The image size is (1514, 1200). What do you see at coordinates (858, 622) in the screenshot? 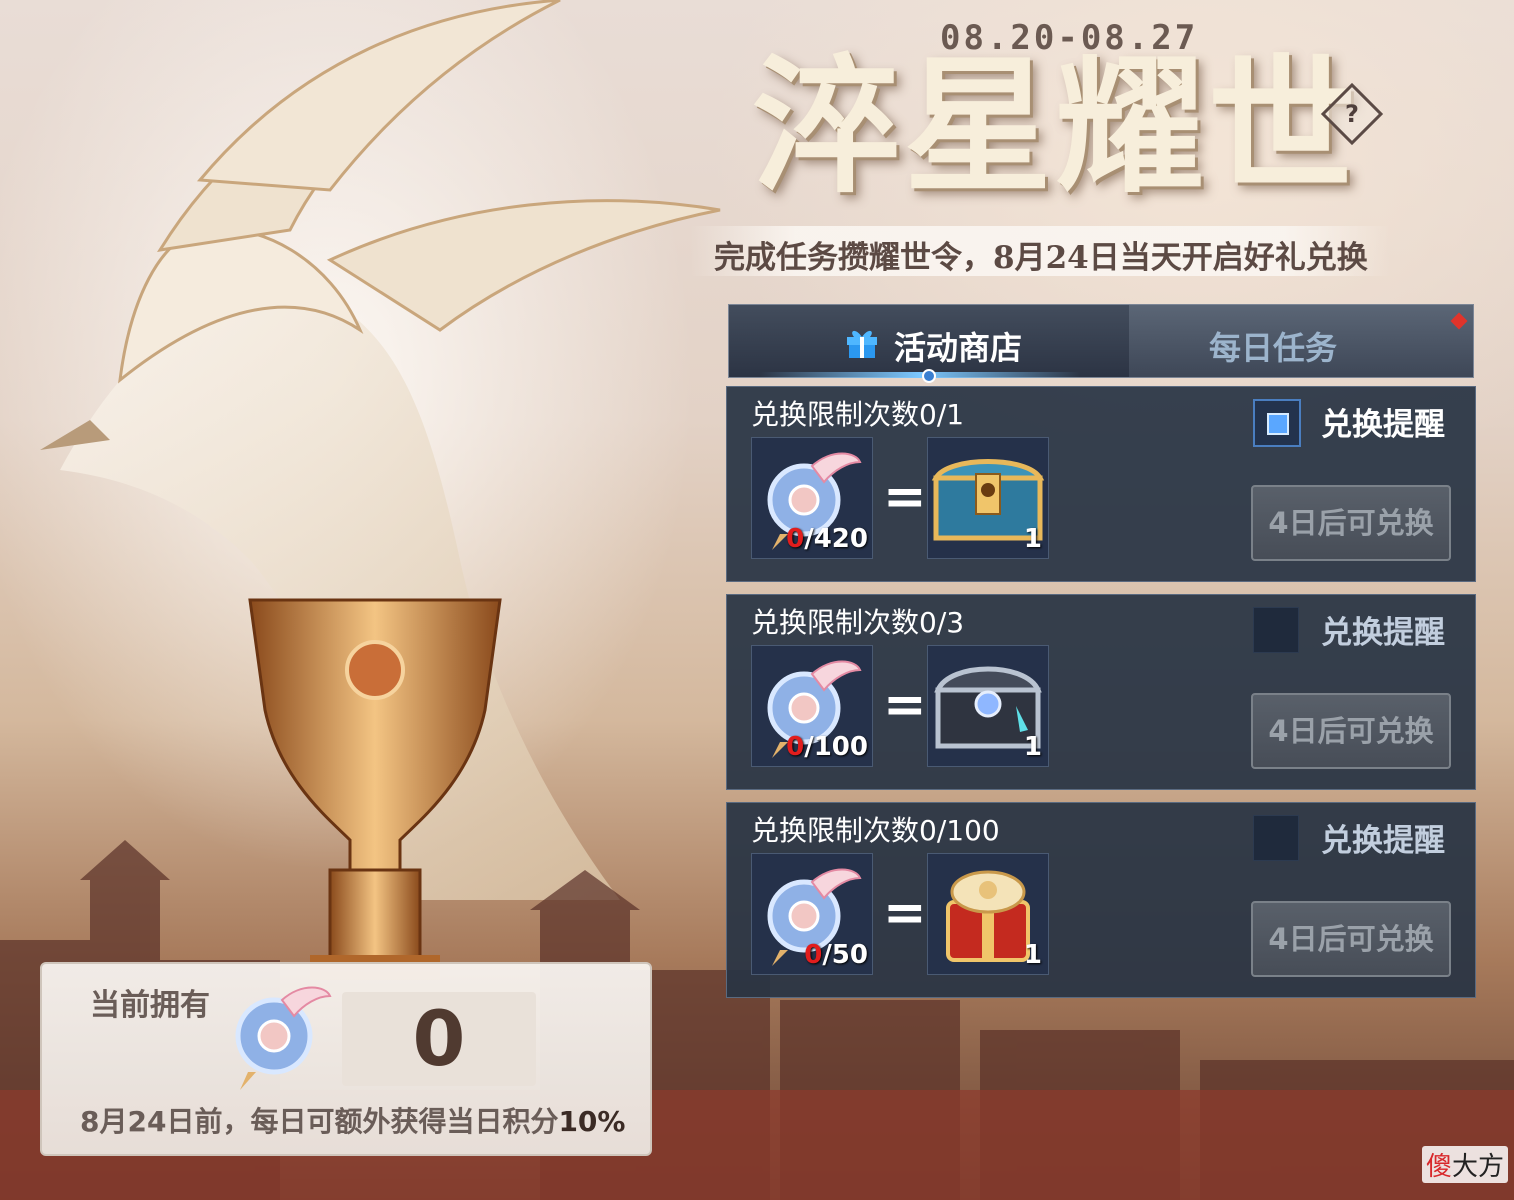
I see `exchange-limit-text: 兑换限制次数0/3` at bounding box center [858, 622].